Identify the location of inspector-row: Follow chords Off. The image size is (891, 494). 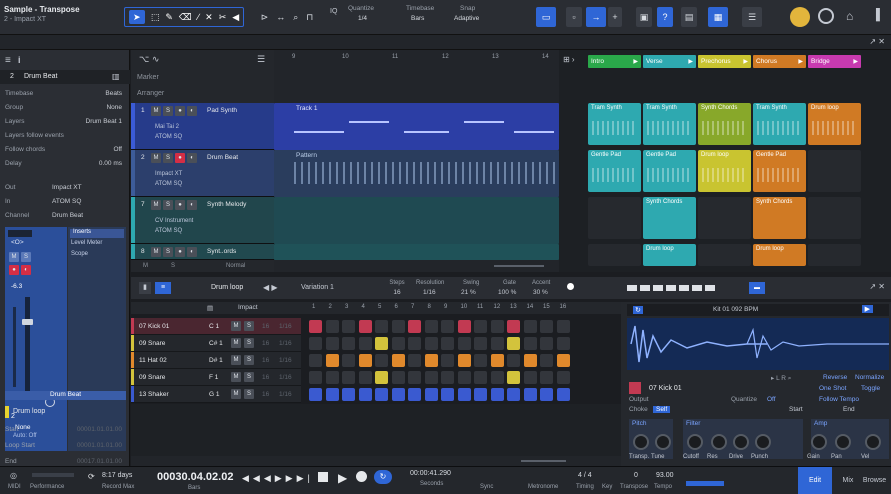
(65, 149).